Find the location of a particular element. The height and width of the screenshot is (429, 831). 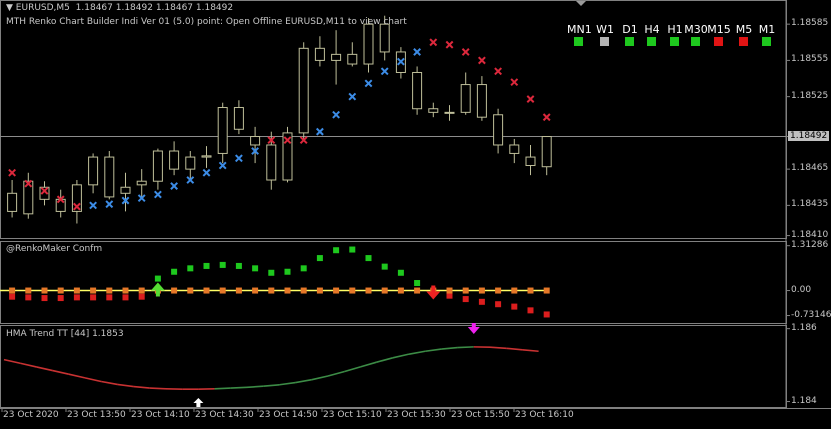

collapse-triangle-icon: ▼ is located at coordinates (11, 8).